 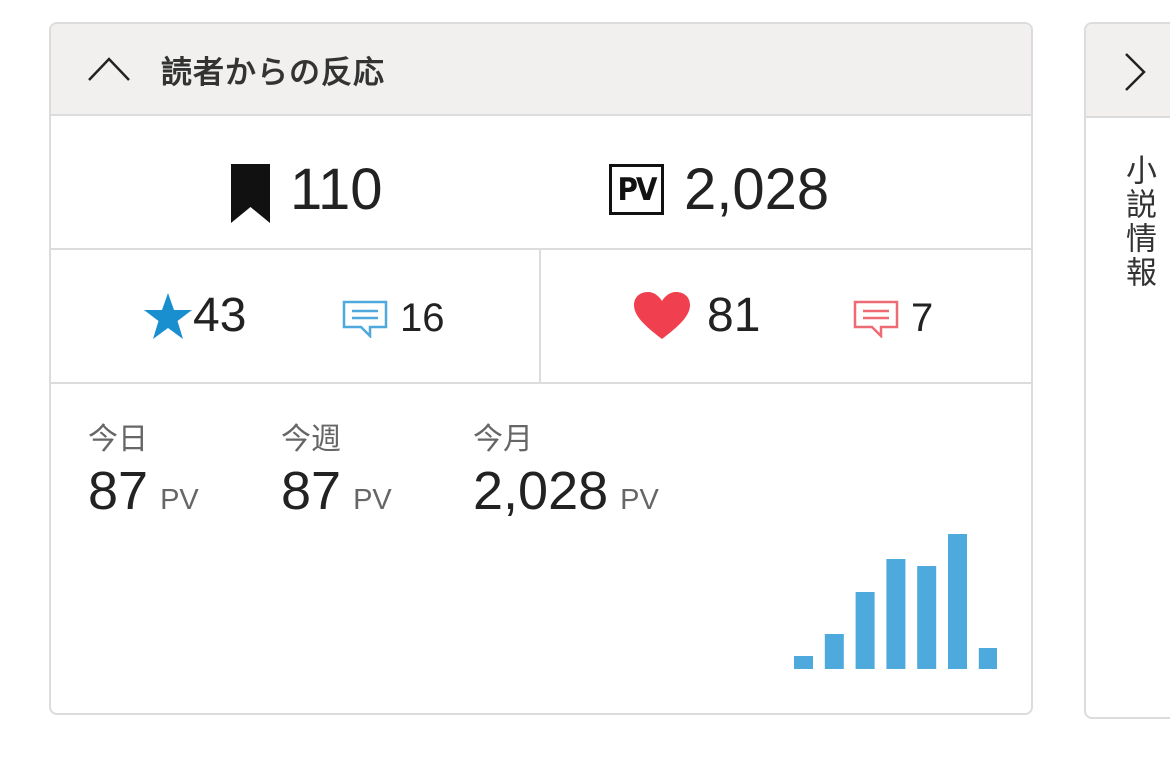 What do you see at coordinates (1138, 222) in the screenshot?
I see `side-panel-title: 小説情報` at bounding box center [1138, 222].